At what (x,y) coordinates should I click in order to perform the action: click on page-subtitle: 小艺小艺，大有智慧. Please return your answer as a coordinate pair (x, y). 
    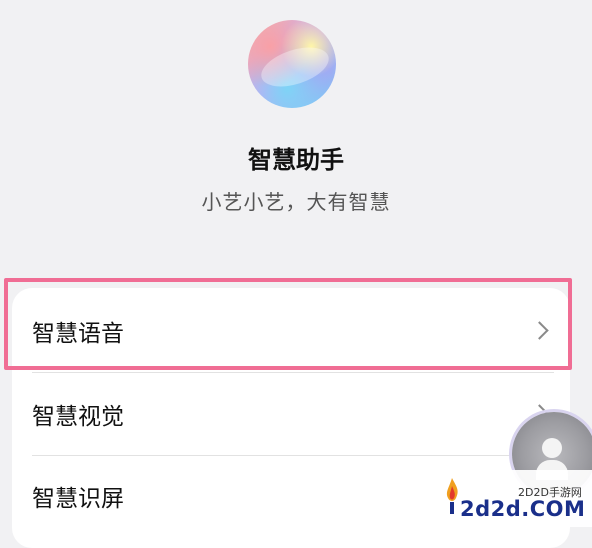
    Looking at the image, I should click on (296, 202).